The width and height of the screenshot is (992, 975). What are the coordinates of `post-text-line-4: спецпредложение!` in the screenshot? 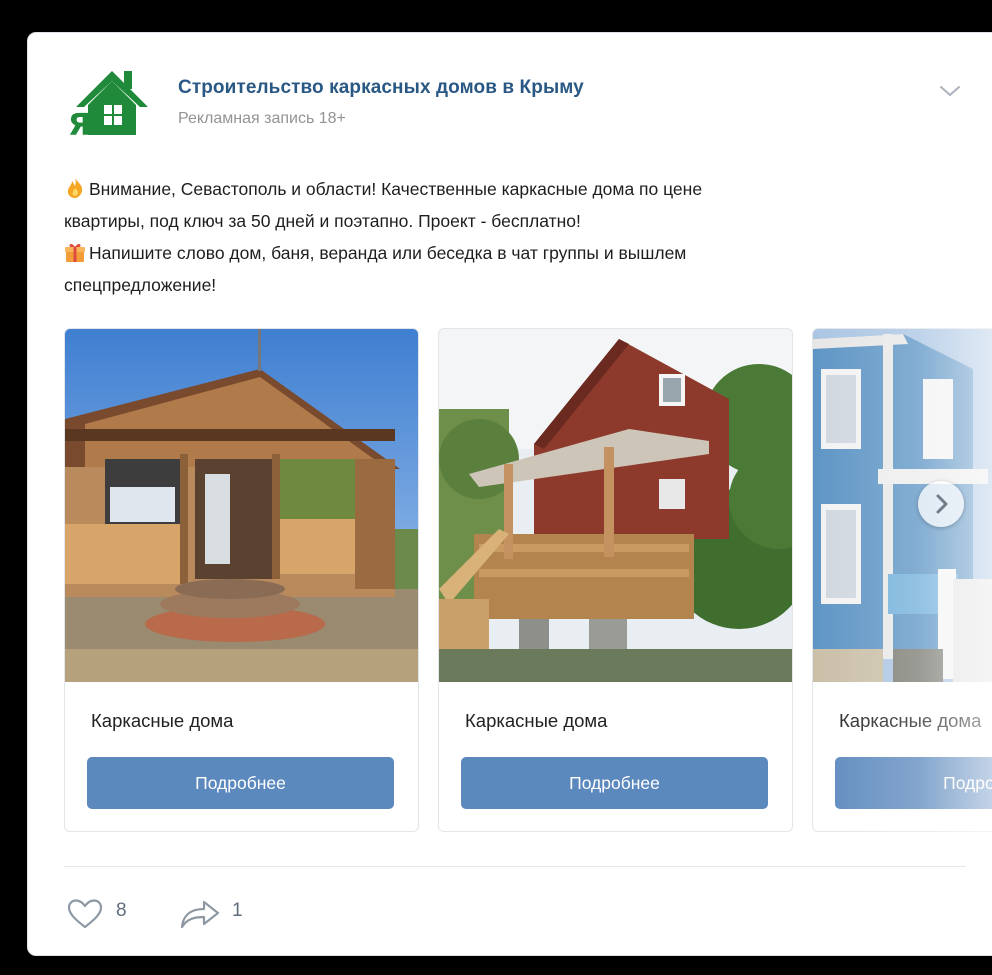 It's located at (140, 285).